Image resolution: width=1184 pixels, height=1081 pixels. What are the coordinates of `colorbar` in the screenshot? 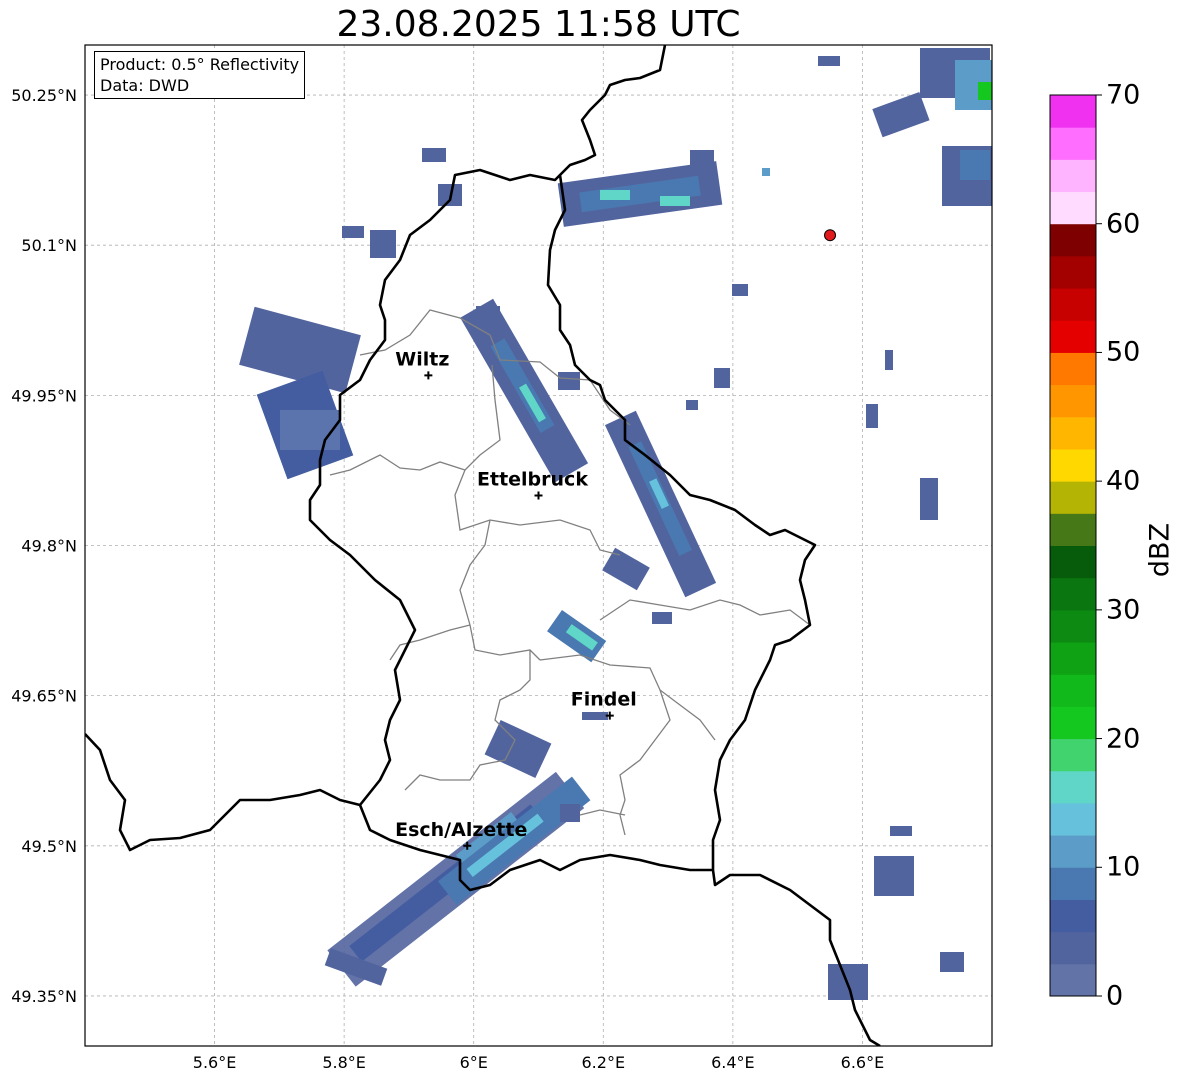 It's located at (1076, 545).